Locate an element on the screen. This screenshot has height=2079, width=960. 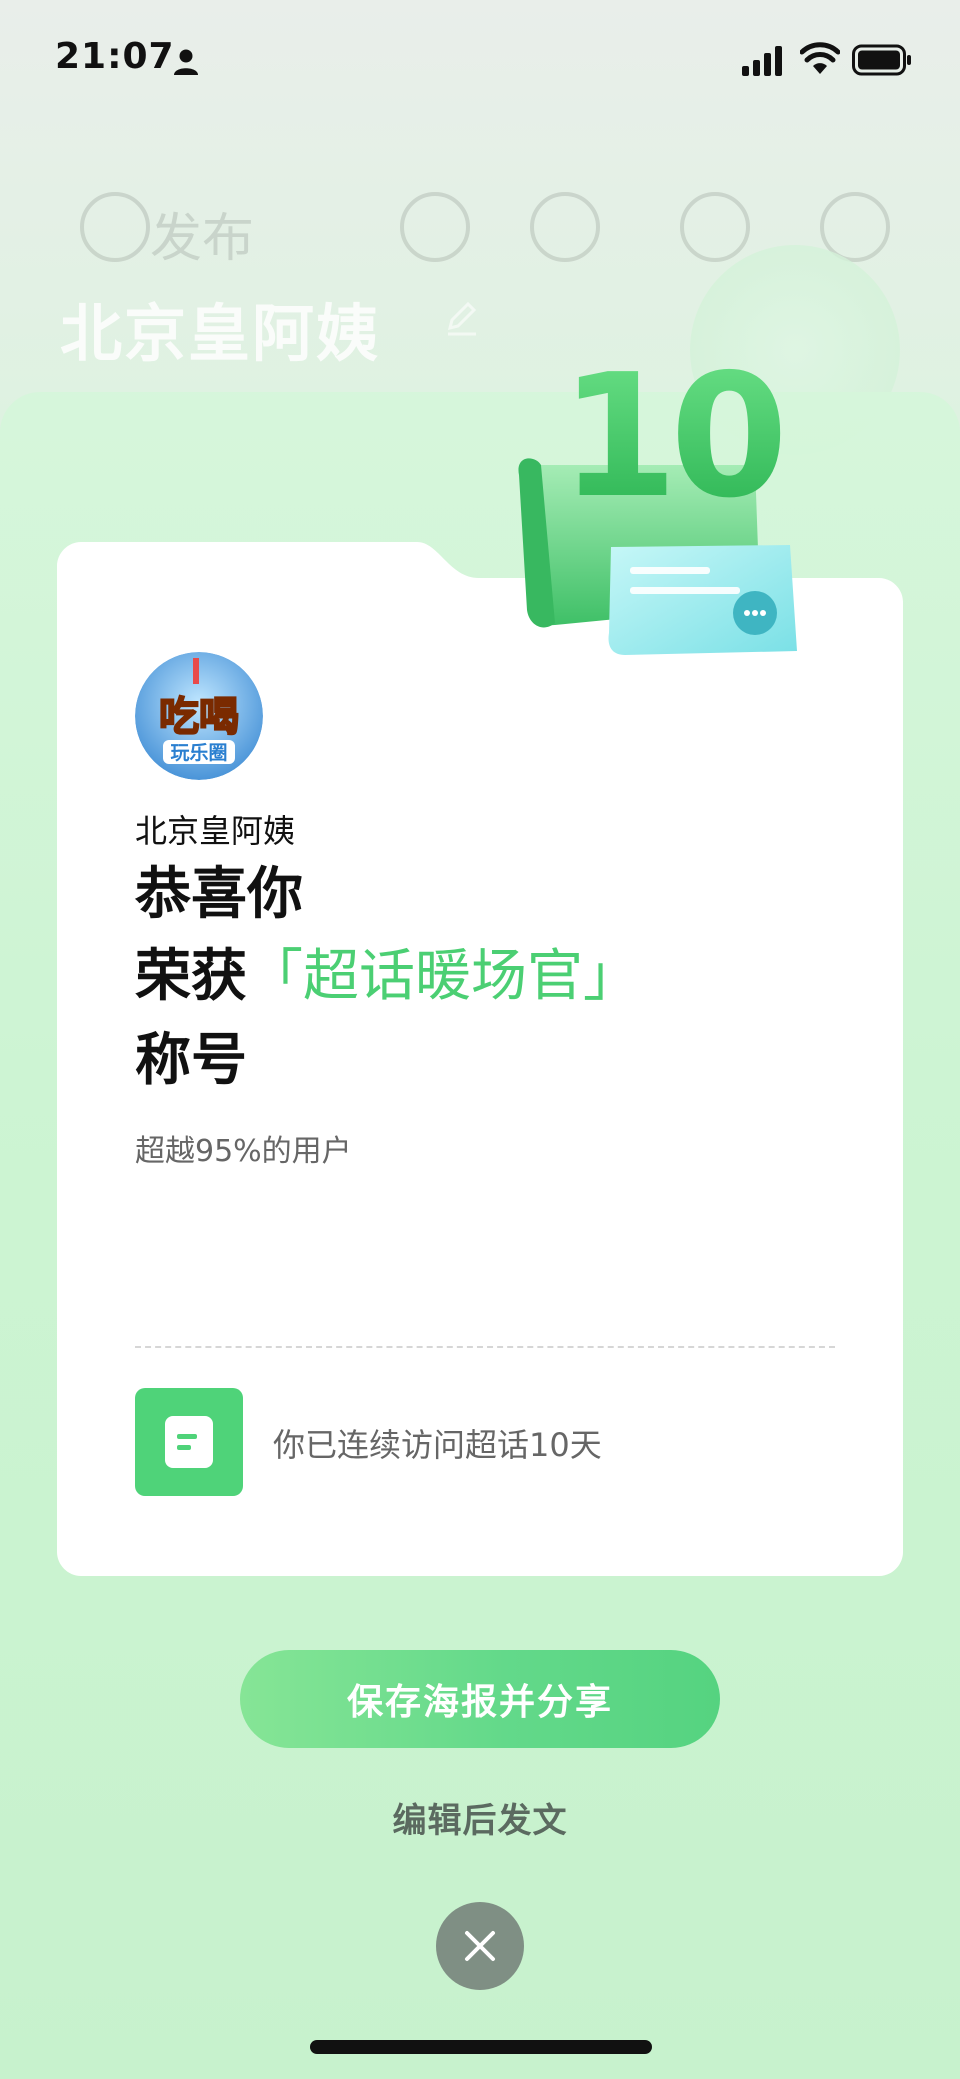
award-prefix: 荣获 is located at coordinates (191, 976).